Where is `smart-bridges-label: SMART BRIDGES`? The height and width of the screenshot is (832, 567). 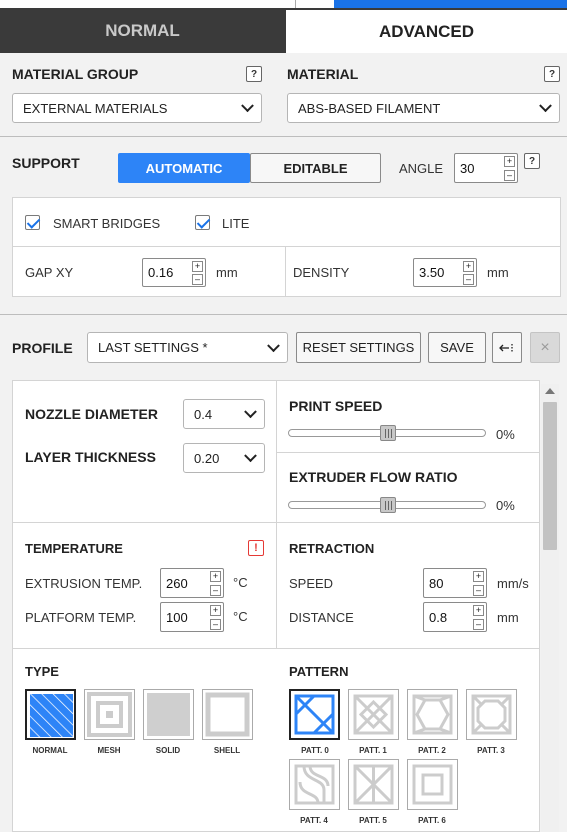
smart-bridges-label: SMART BRIDGES is located at coordinates (107, 223).